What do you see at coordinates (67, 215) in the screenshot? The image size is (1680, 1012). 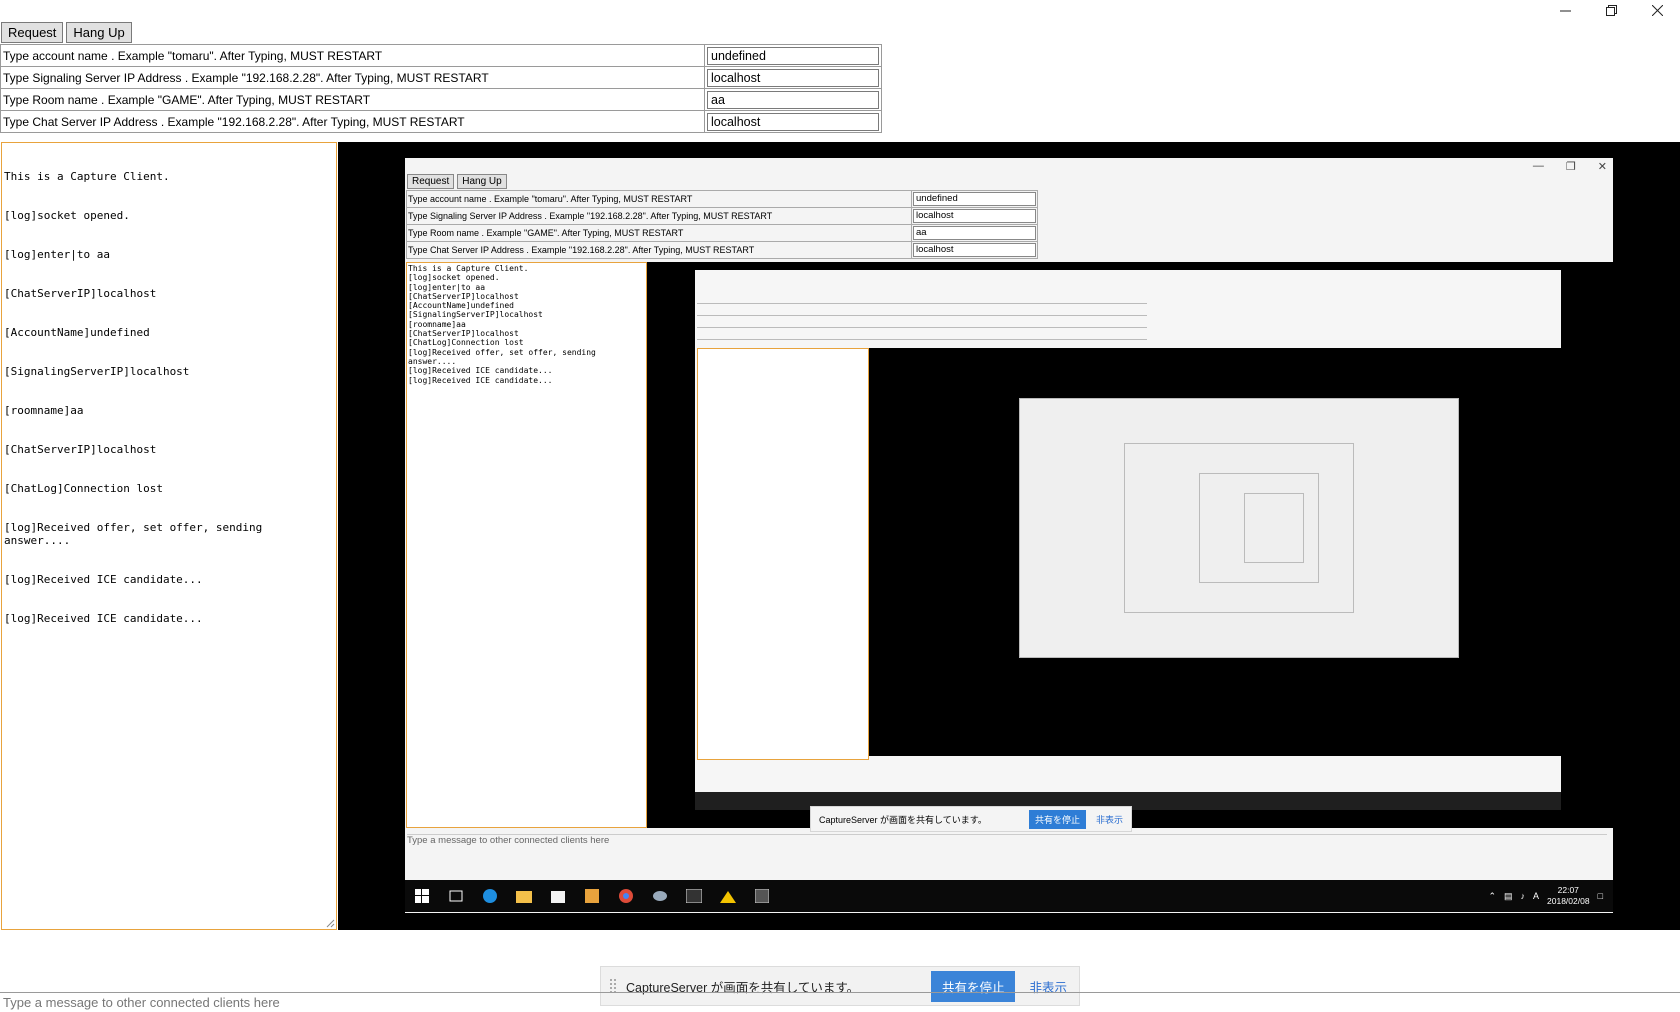 I see `log-line: [log]socket opened.` at bounding box center [67, 215].